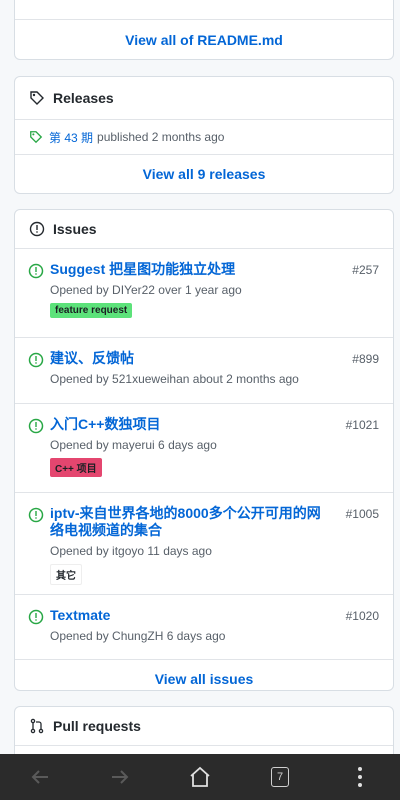  What do you see at coordinates (146, 290) in the screenshot?
I see `issue-meta: Opened by DIYer22 over 1 year ago` at bounding box center [146, 290].